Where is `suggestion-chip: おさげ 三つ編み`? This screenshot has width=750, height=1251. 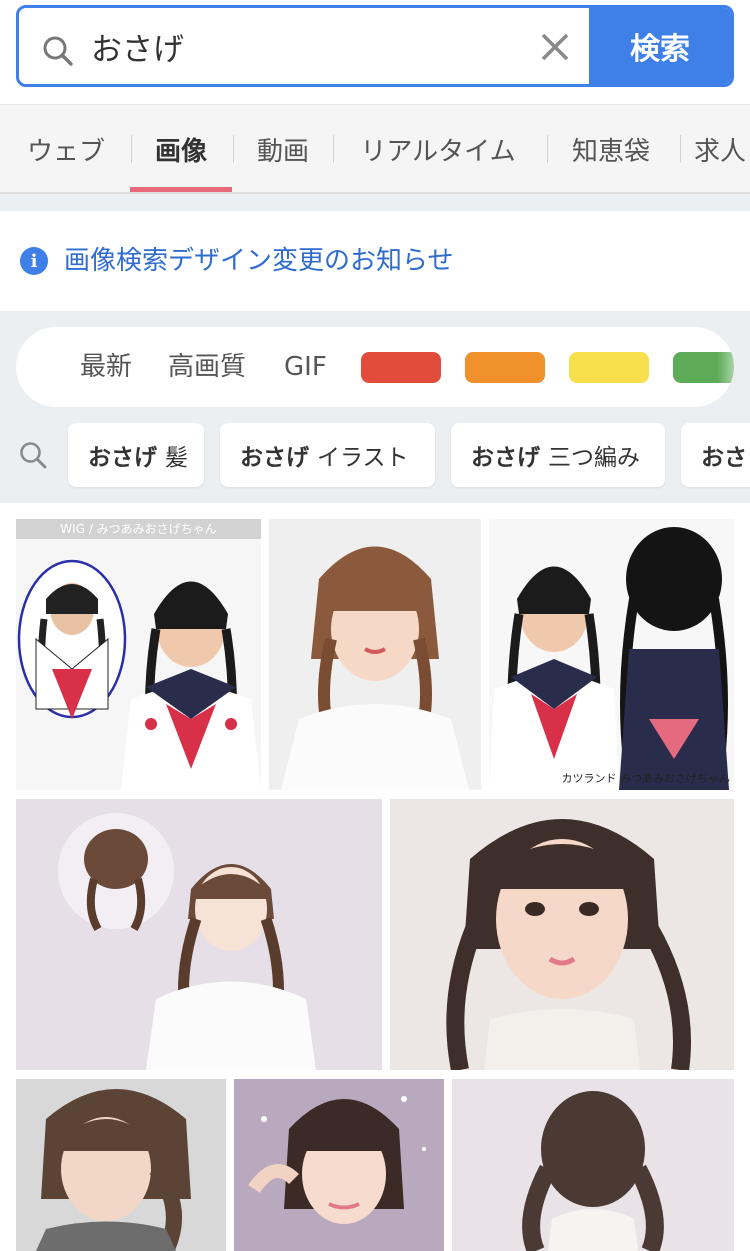
suggestion-chip: おさげ 三つ編み is located at coordinates (558, 455).